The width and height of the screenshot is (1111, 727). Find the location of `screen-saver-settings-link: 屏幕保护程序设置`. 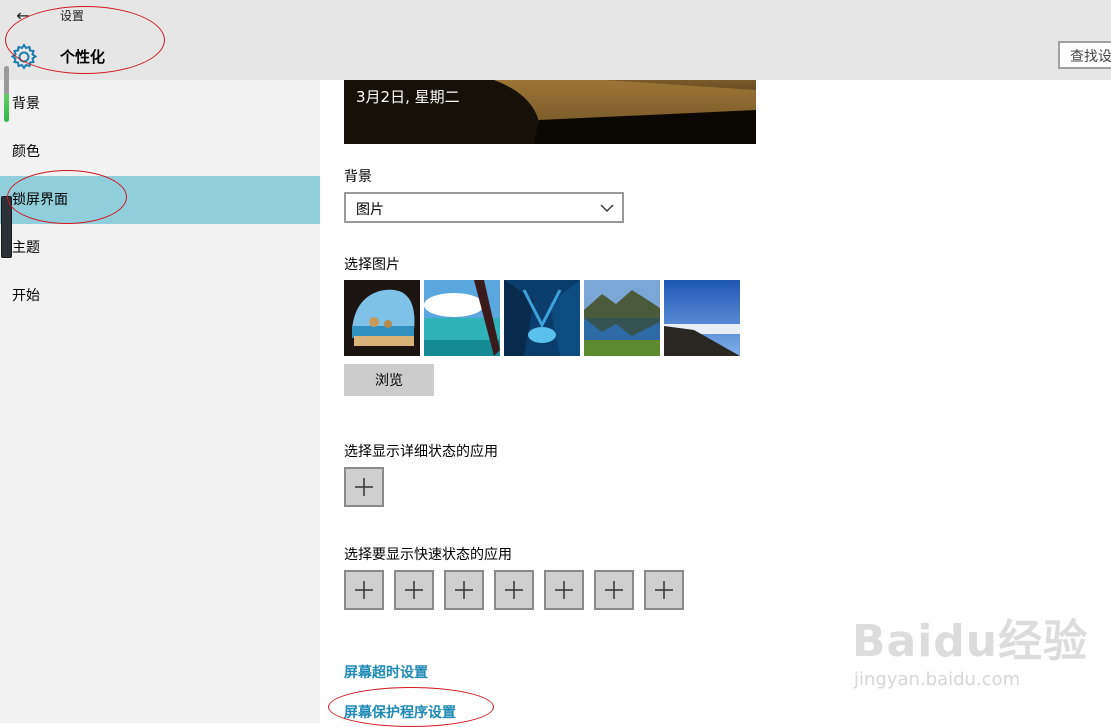

screen-saver-settings-link: 屏幕保护程序设置 is located at coordinates (400, 712).